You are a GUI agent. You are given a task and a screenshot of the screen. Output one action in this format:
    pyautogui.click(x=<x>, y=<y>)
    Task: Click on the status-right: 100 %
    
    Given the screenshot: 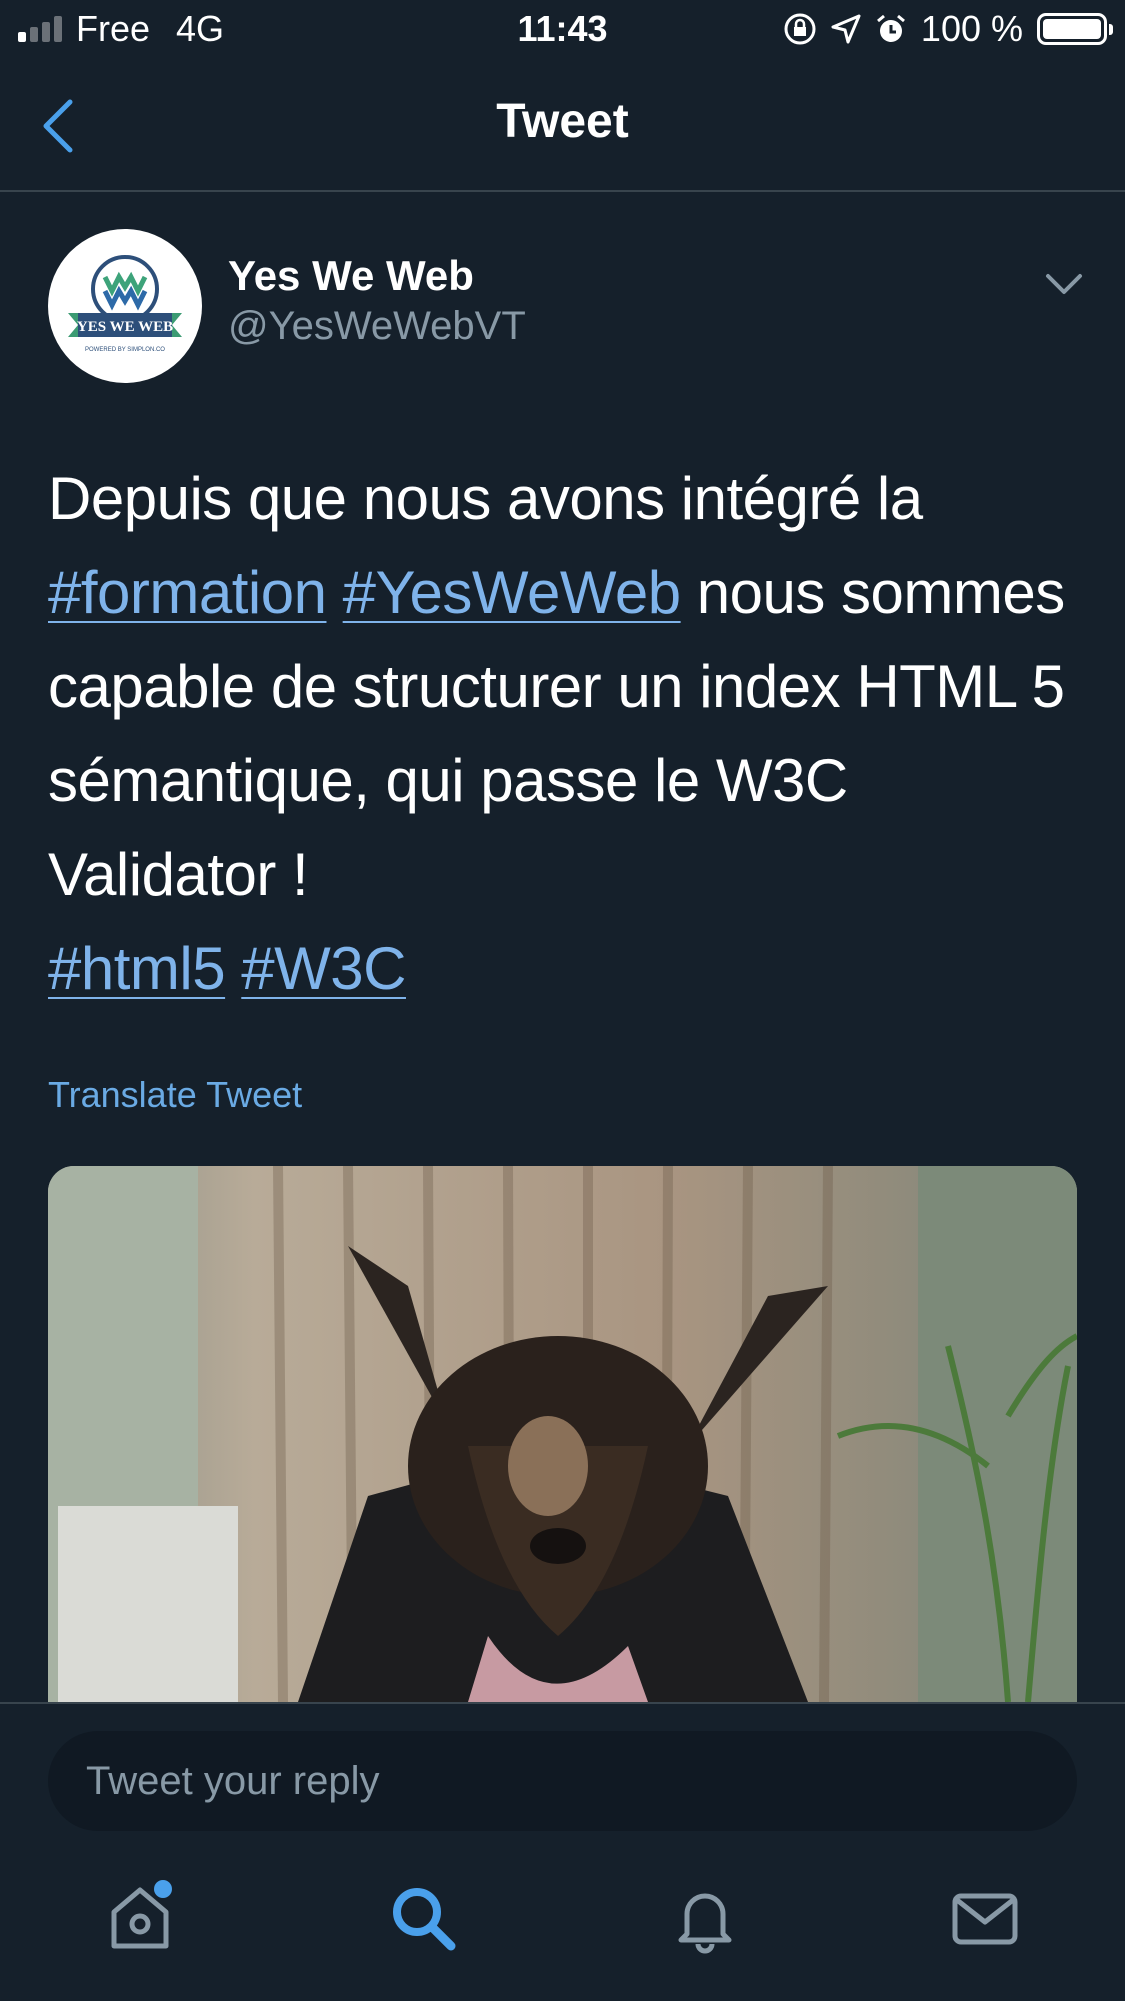 What is the action you would take?
    pyautogui.click(x=948, y=29)
    